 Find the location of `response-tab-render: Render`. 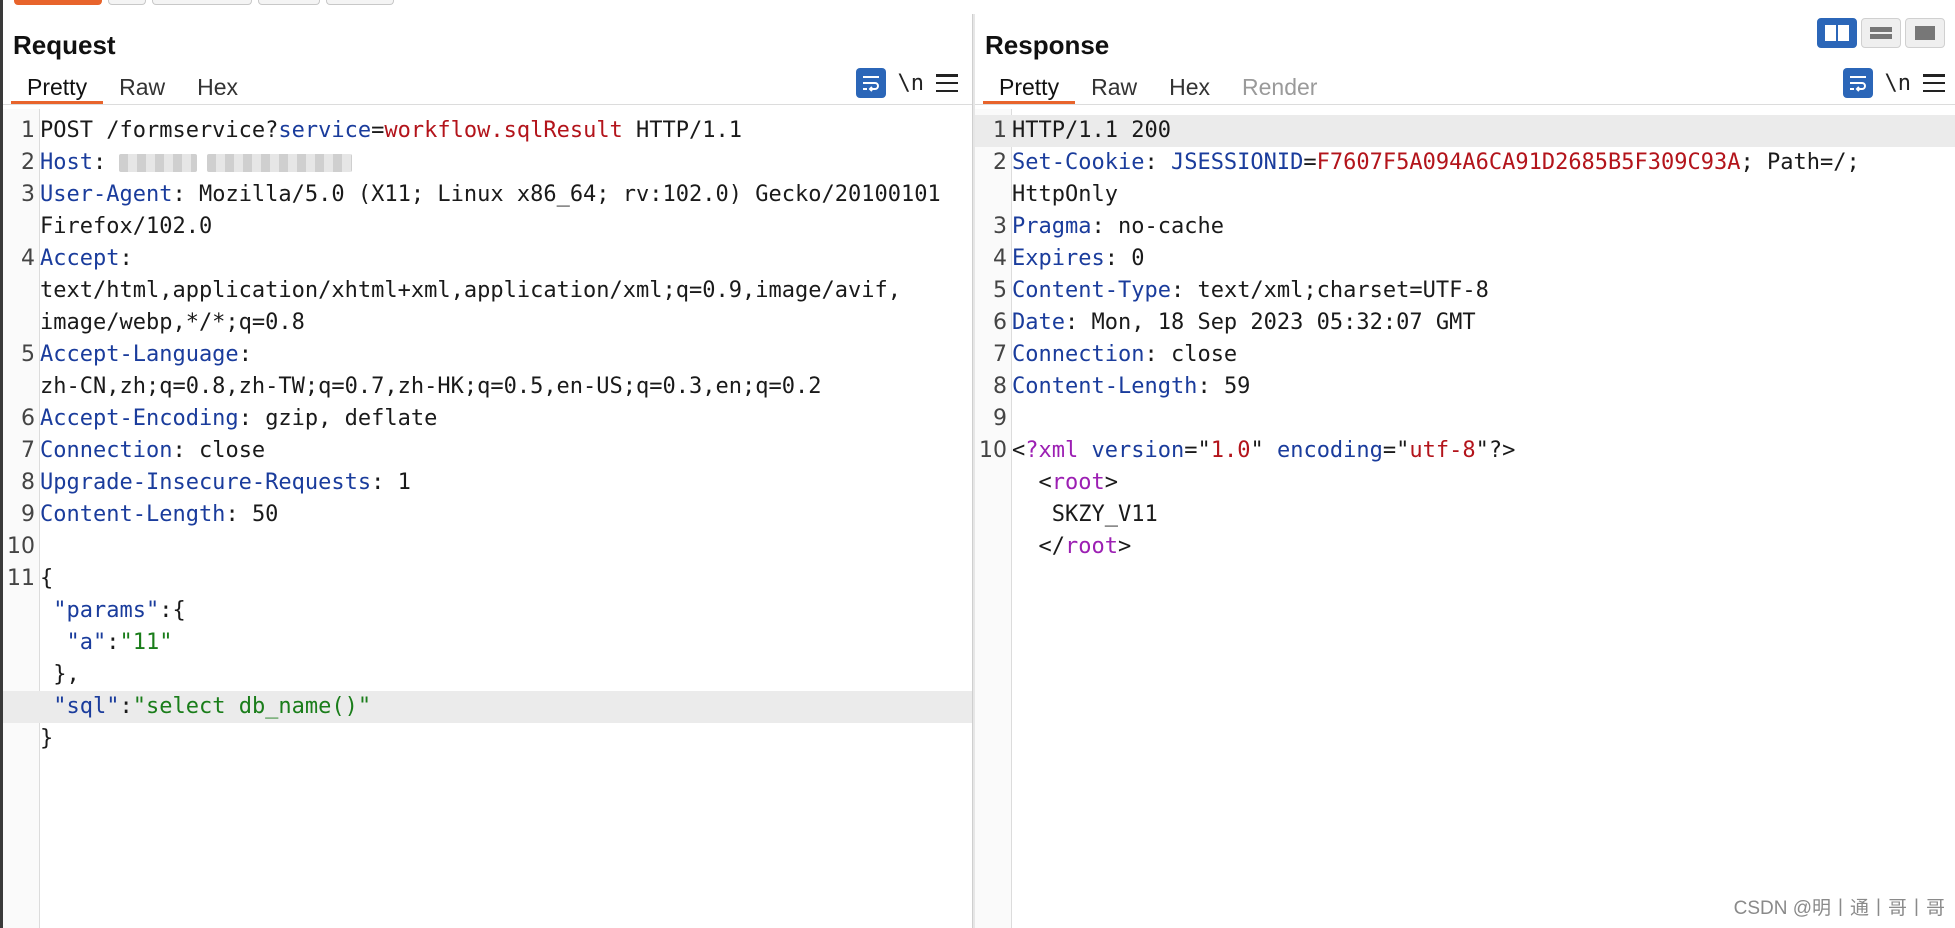

response-tab-render: Render is located at coordinates (1279, 88).